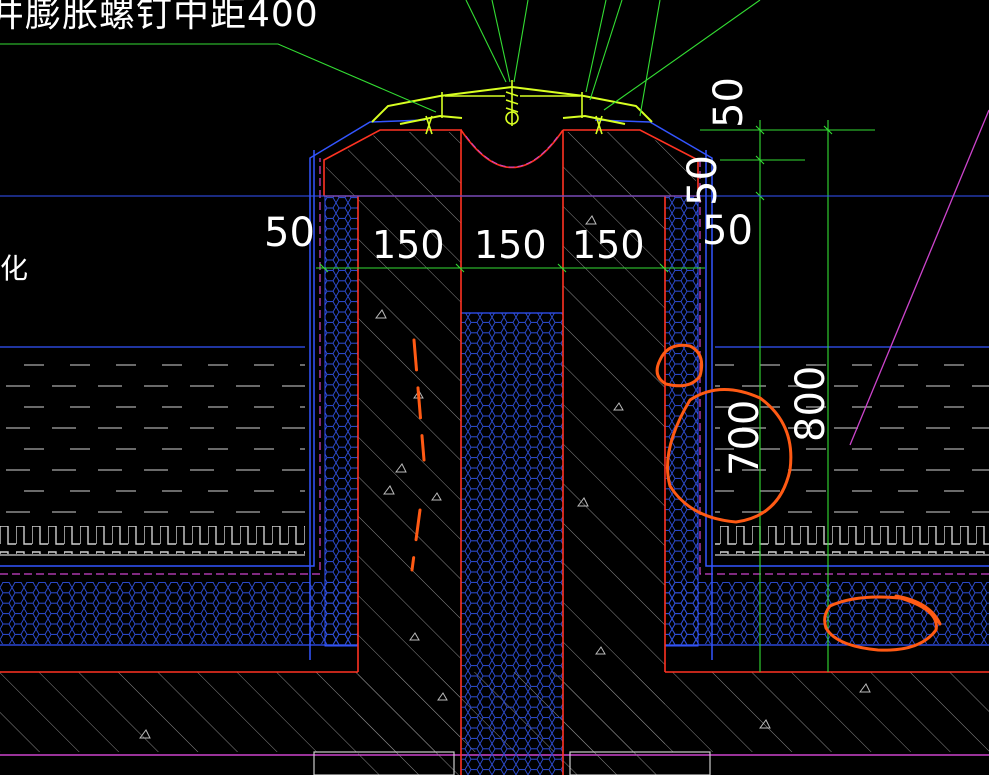 Image resolution: width=989 pixels, height=775 pixels. What do you see at coordinates (703, 180) in the screenshot?
I see `dim-50-mid: 50` at bounding box center [703, 180].